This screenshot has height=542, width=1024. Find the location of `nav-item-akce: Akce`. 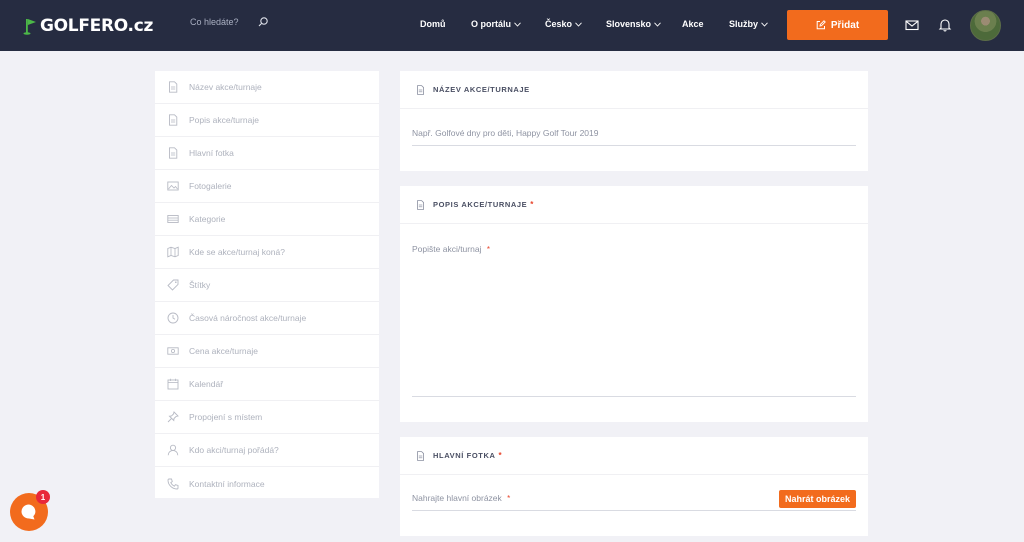

nav-item-akce: Akce is located at coordinates (693, 24).